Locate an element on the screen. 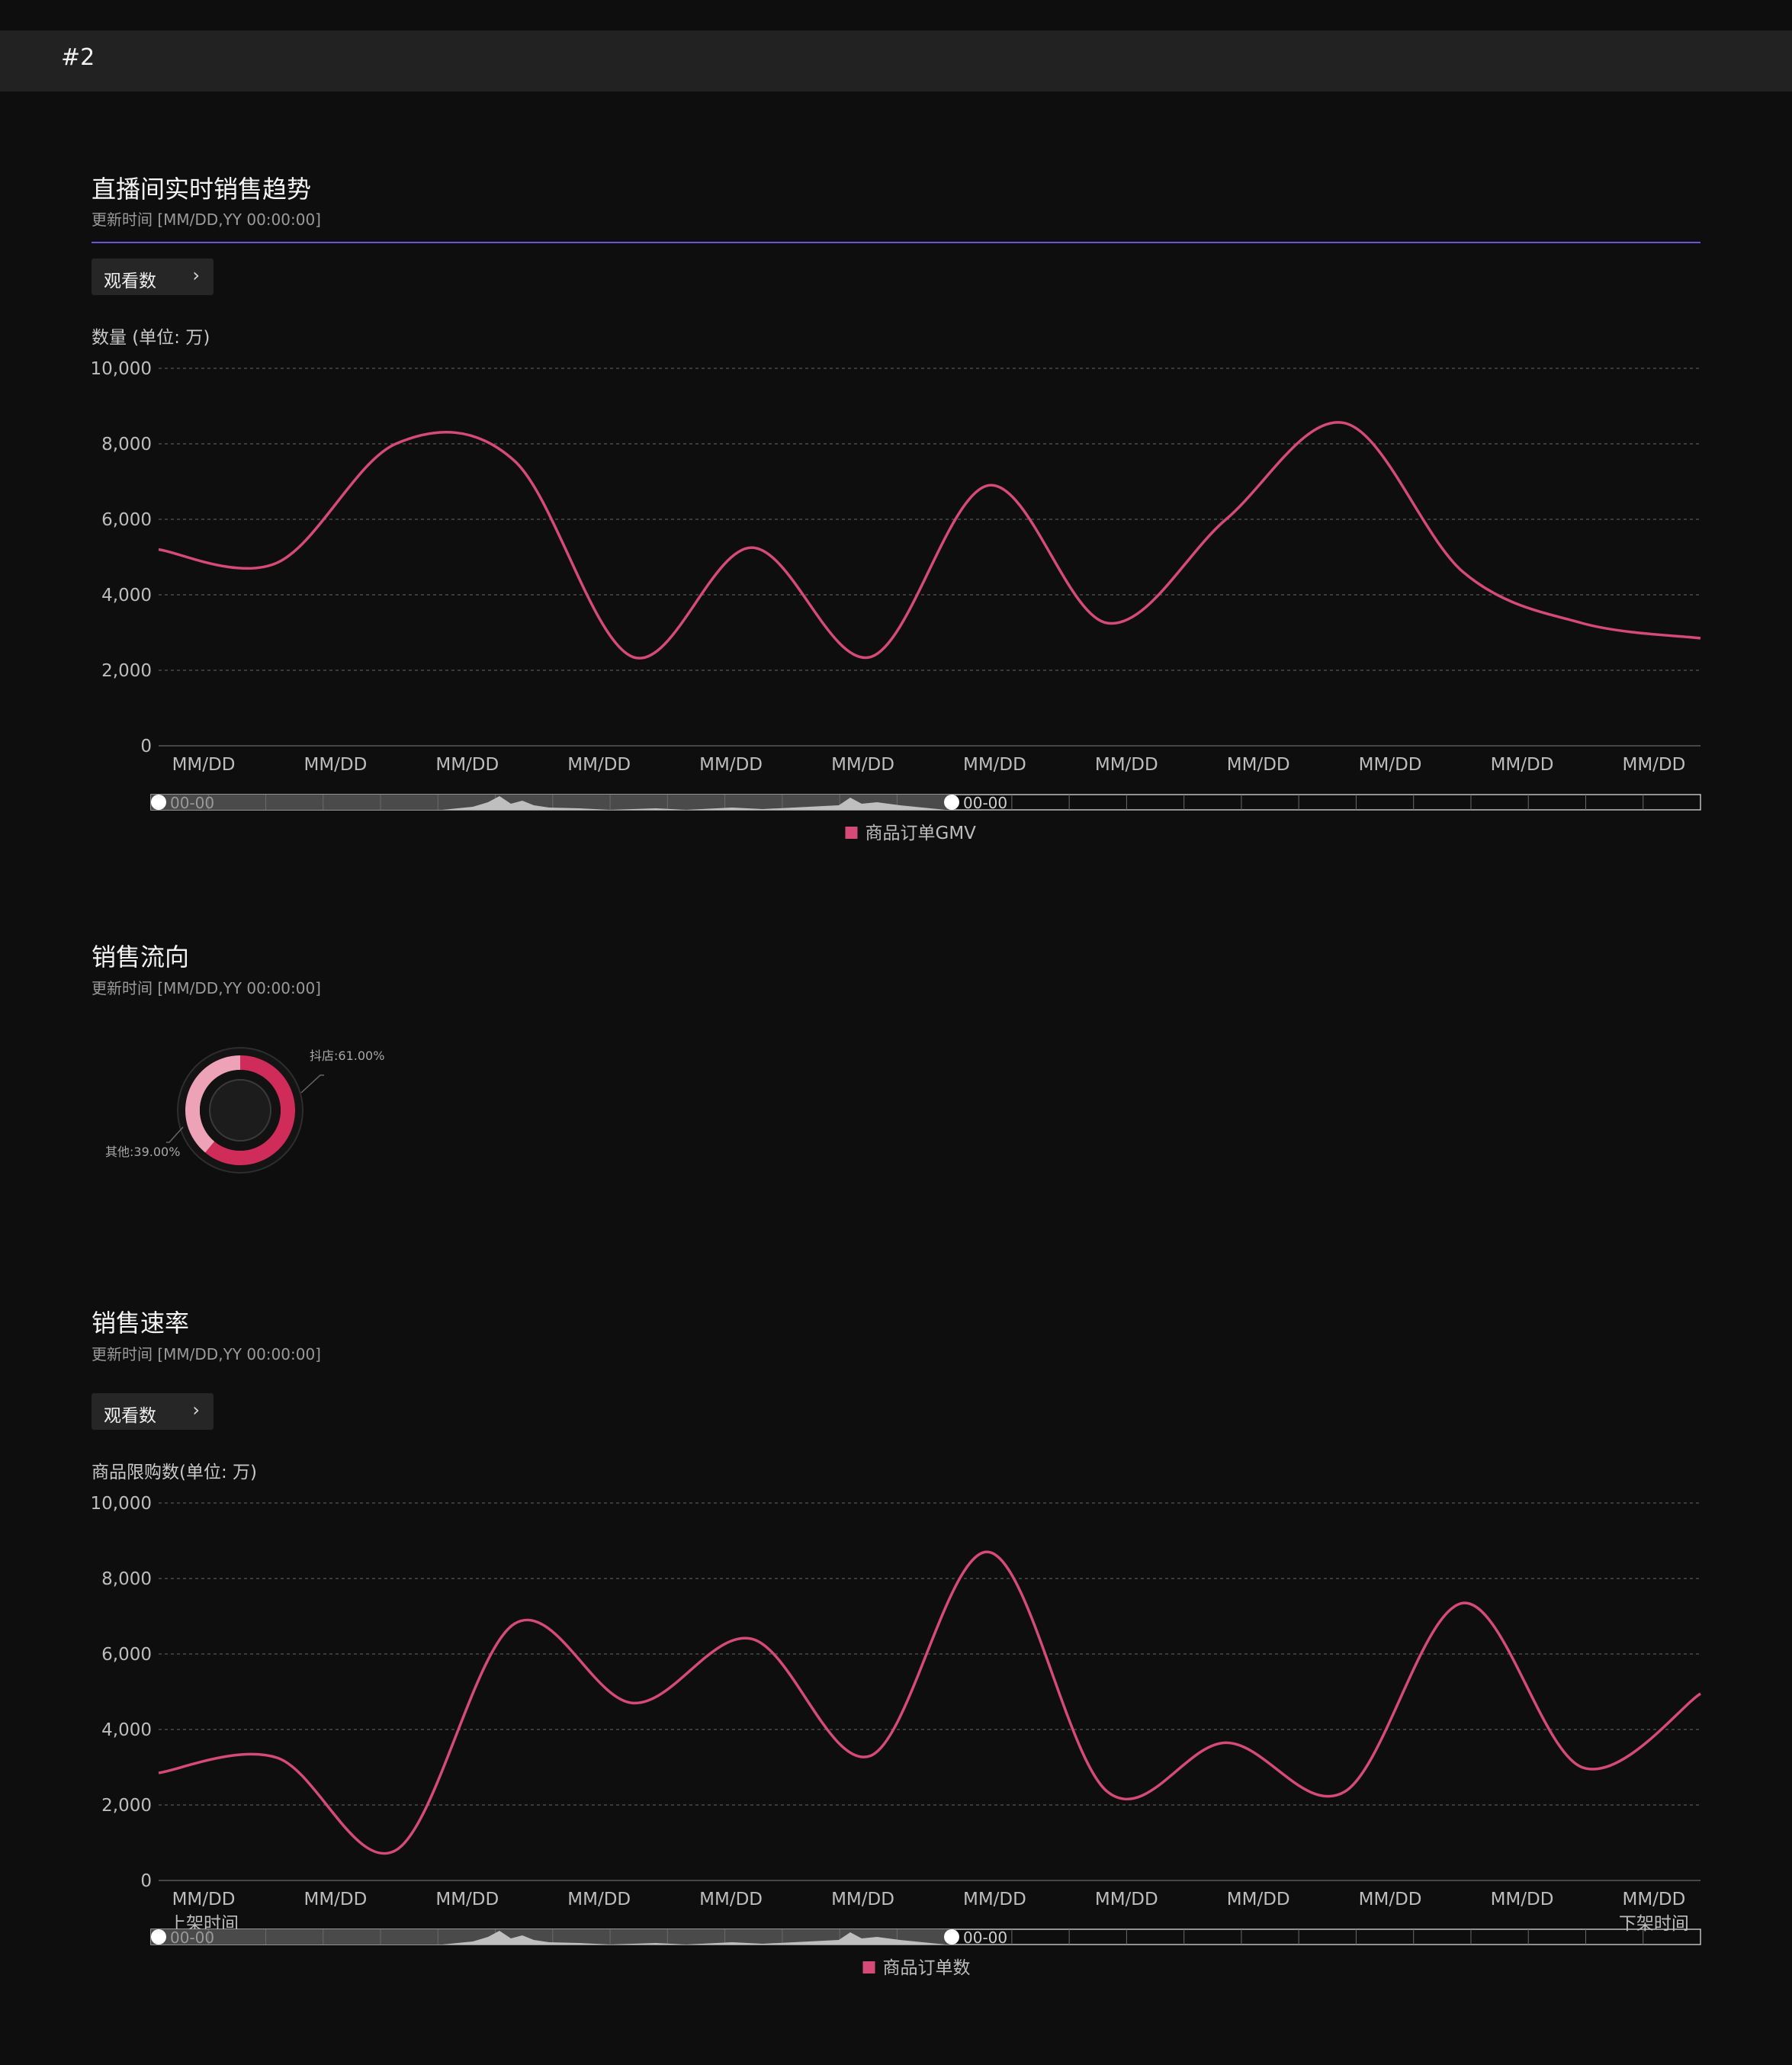 This screenshot has height=2065, width=1792. sales-flow-donut-chart: 抖店:61.00% 其他:39.00% is located at coordinates (244, 1110).